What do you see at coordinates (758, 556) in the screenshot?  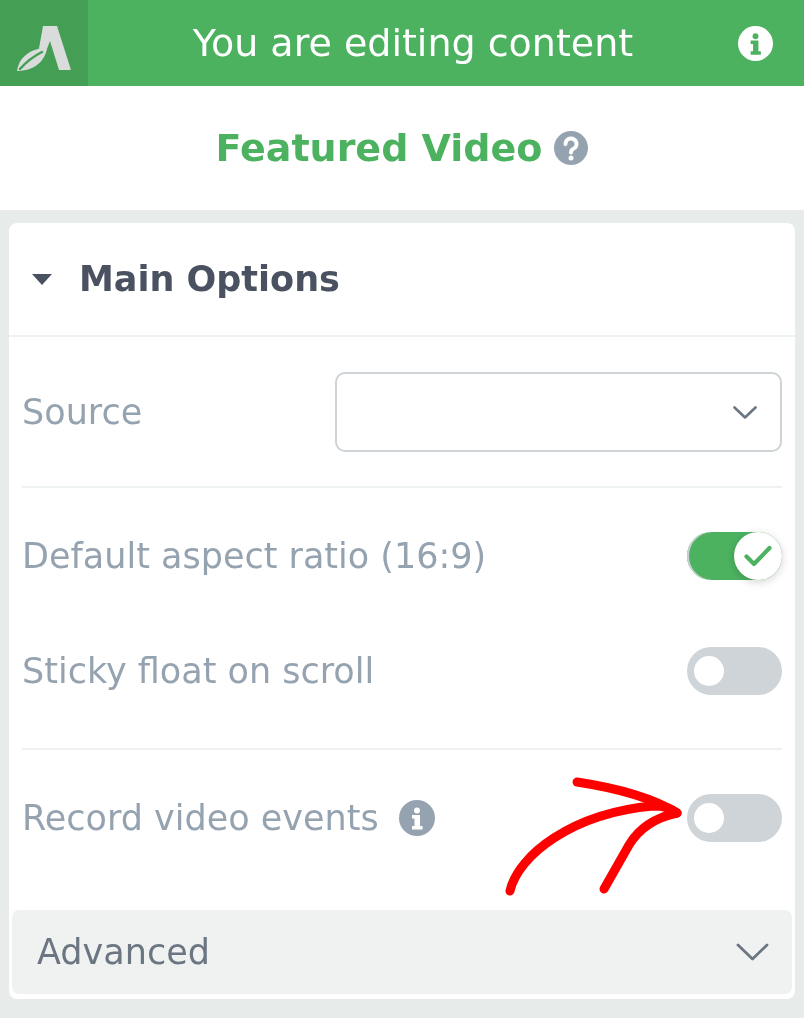 I see `check-icon` at bounding box center [758, 556].